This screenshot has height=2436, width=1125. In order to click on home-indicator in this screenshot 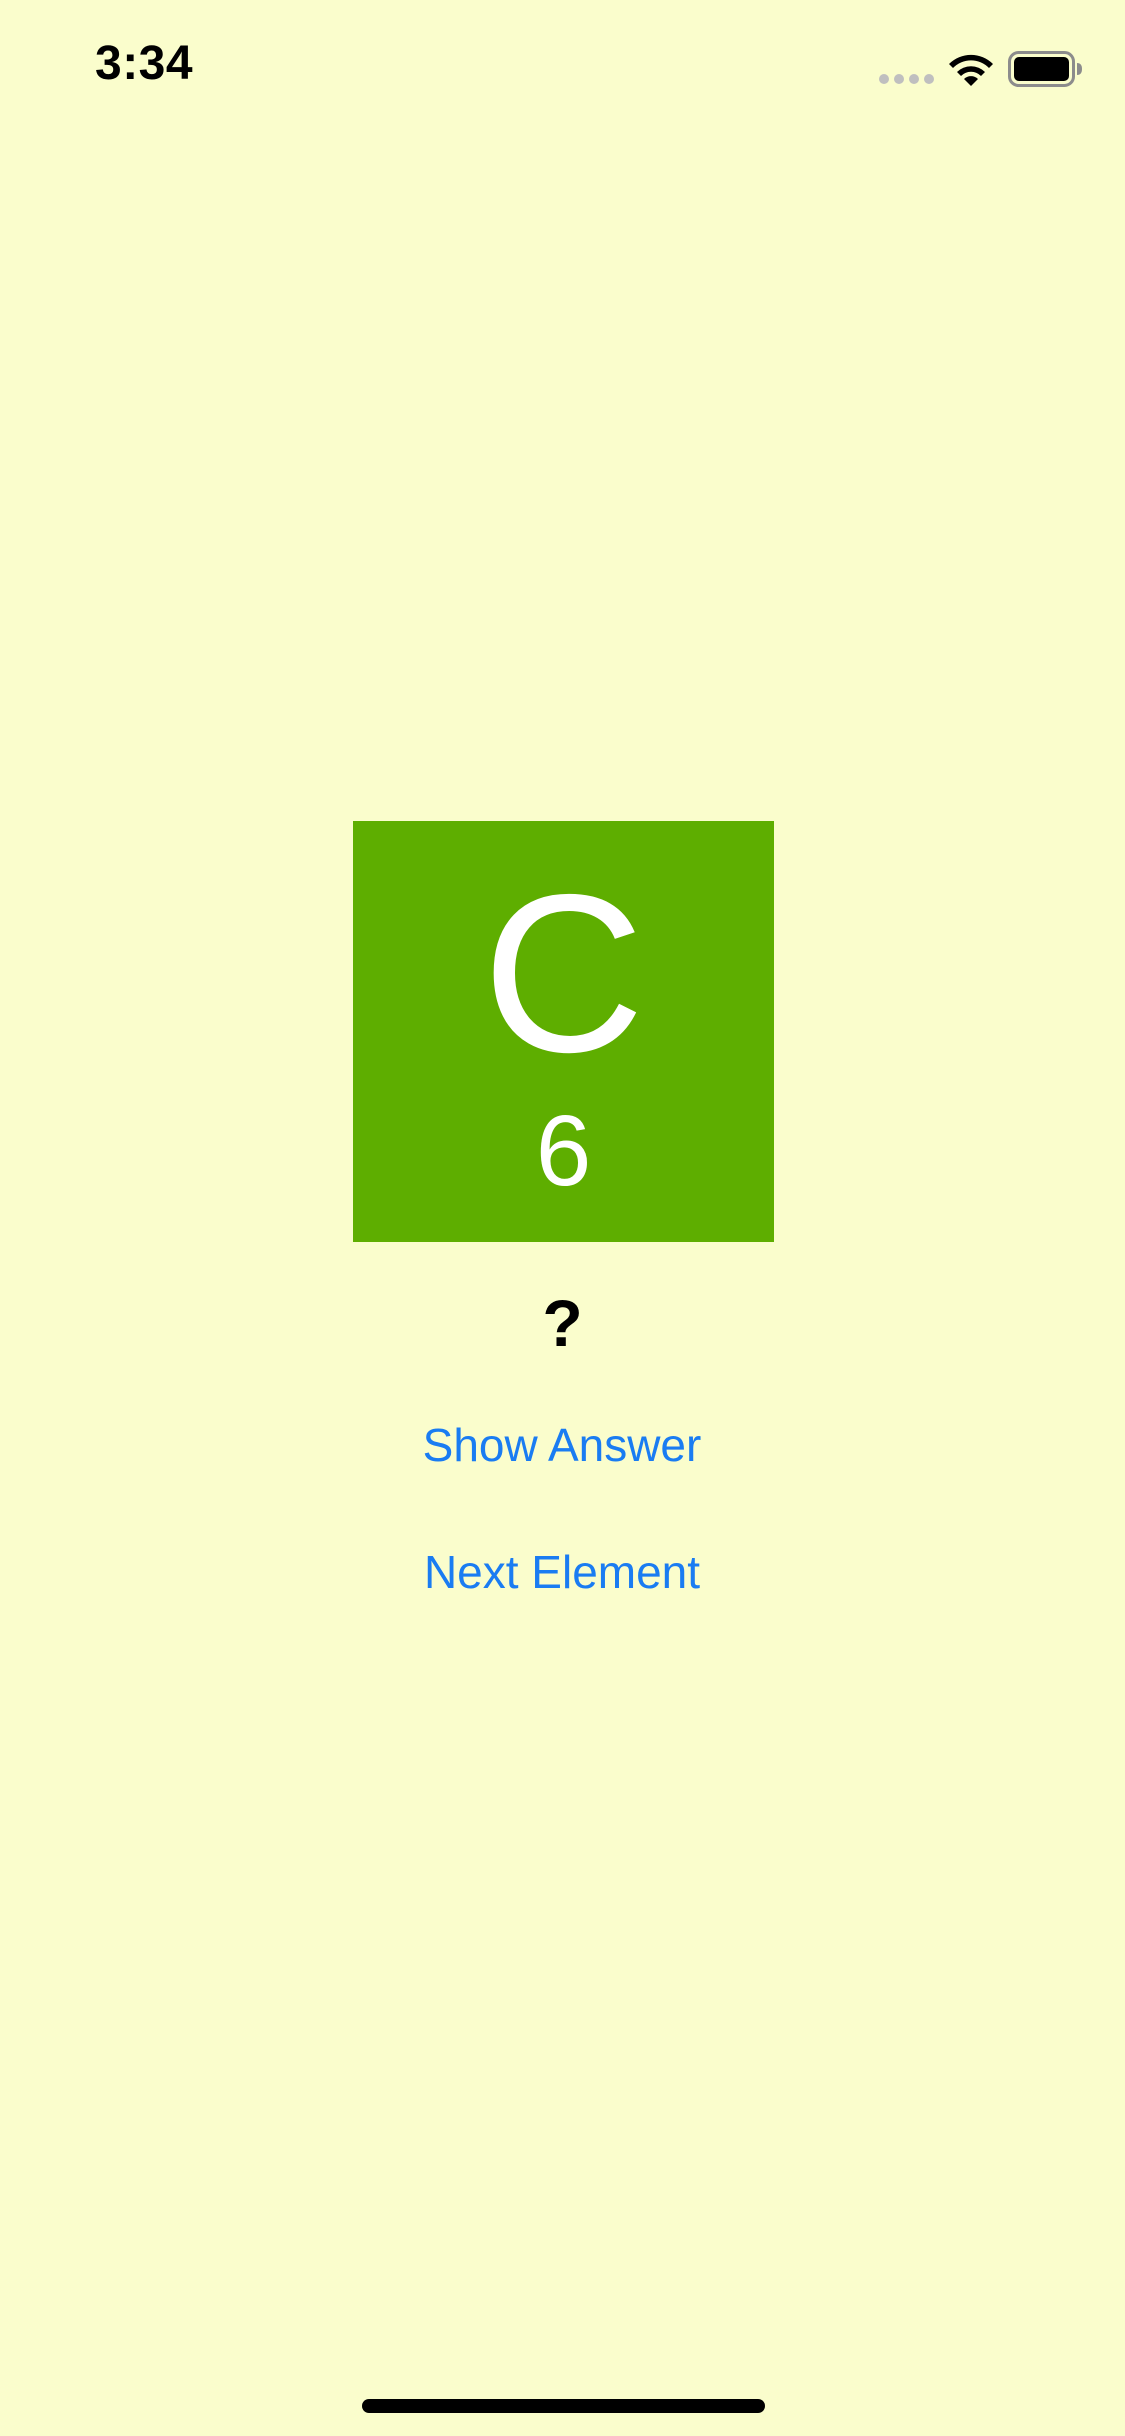, I will do `click(563, 2406)`.